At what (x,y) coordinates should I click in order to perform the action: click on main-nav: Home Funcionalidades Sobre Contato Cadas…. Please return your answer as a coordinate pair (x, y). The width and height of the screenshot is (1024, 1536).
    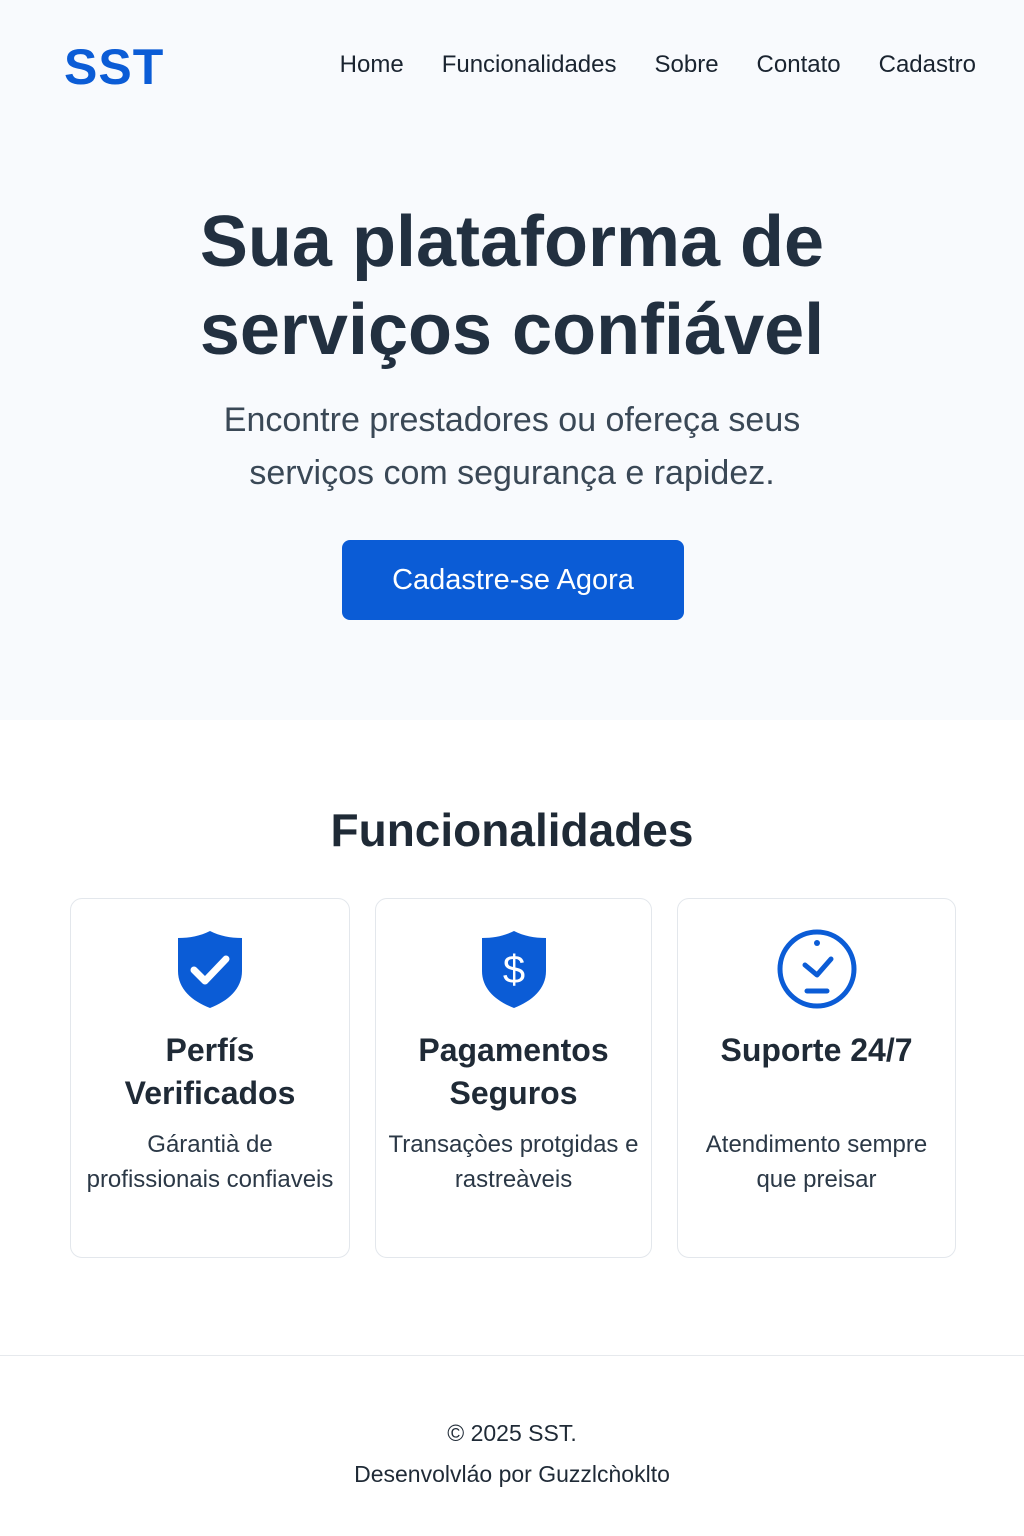
    Looking at the image, I should click on (658, 65).